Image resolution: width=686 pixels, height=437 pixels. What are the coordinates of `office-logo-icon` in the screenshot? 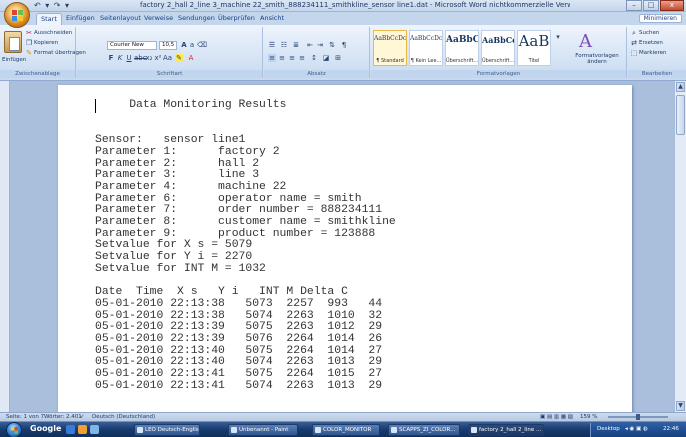 It's located at (17, 15).